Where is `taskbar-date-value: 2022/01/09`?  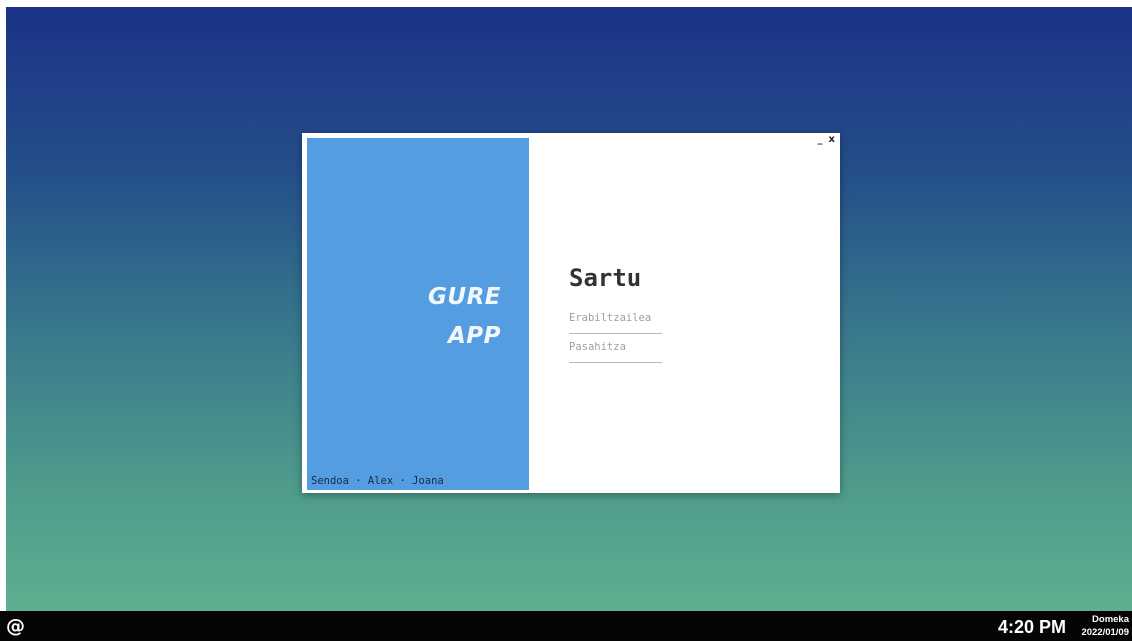
taskbar-date-value: 2022/01/09 is located at coordinates (1105, 632).